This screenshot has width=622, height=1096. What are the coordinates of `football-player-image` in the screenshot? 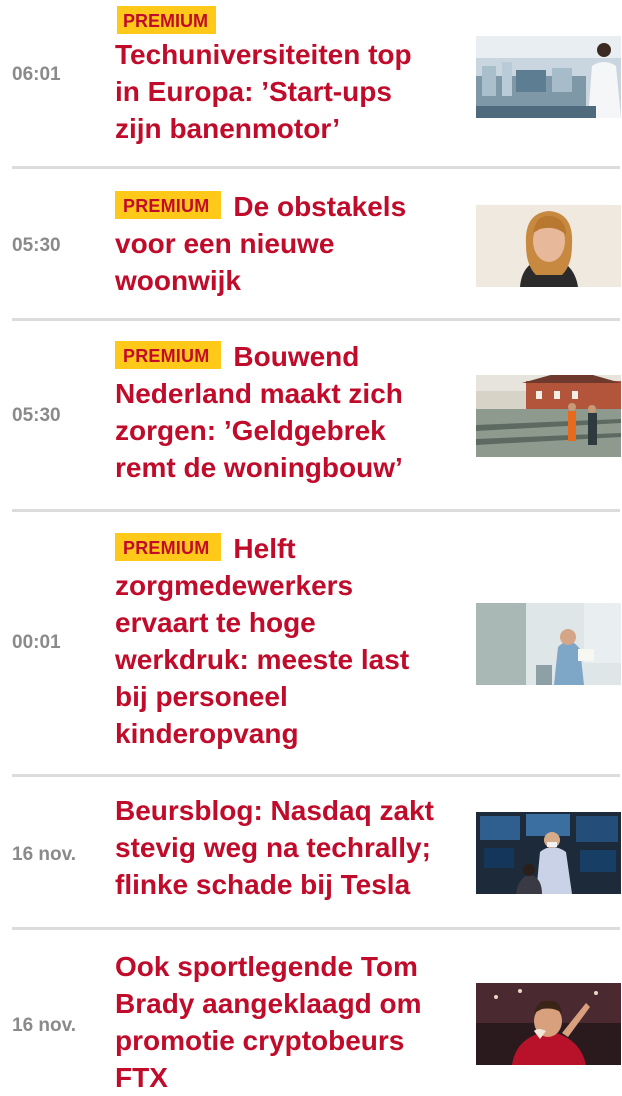 It's located at (548, 1024).